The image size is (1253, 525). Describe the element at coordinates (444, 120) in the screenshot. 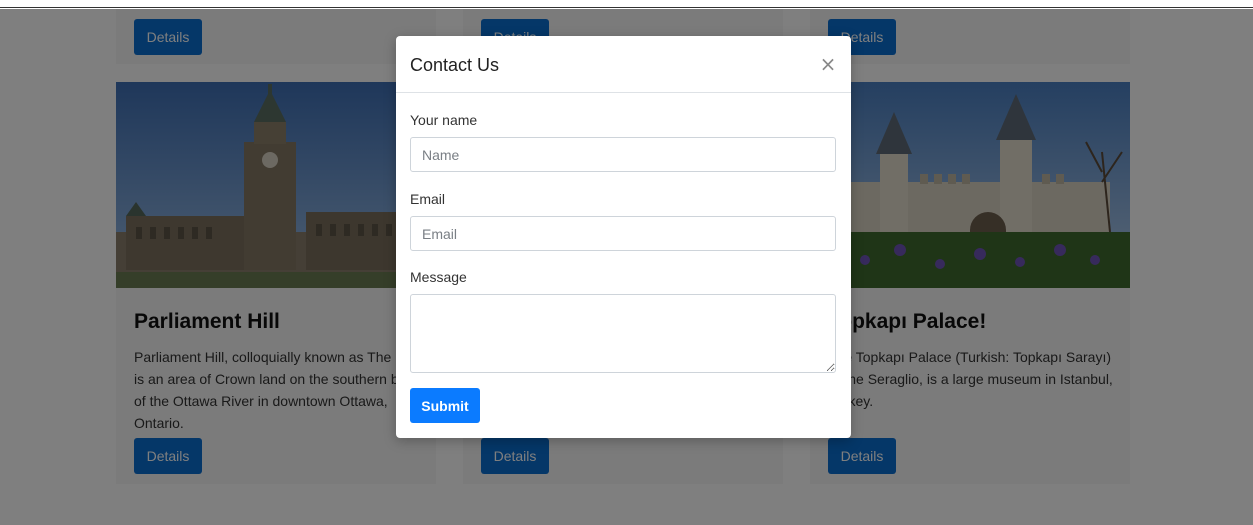

I see `name-label: Your name` at that location.